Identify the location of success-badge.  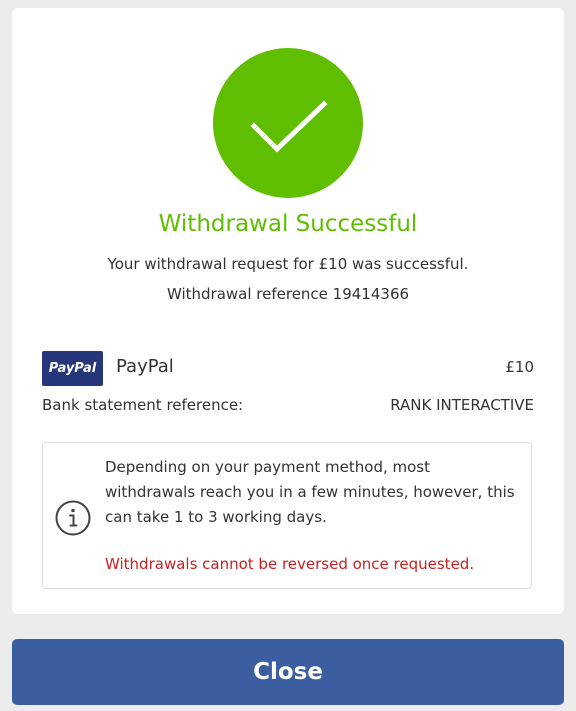
(288, 123).